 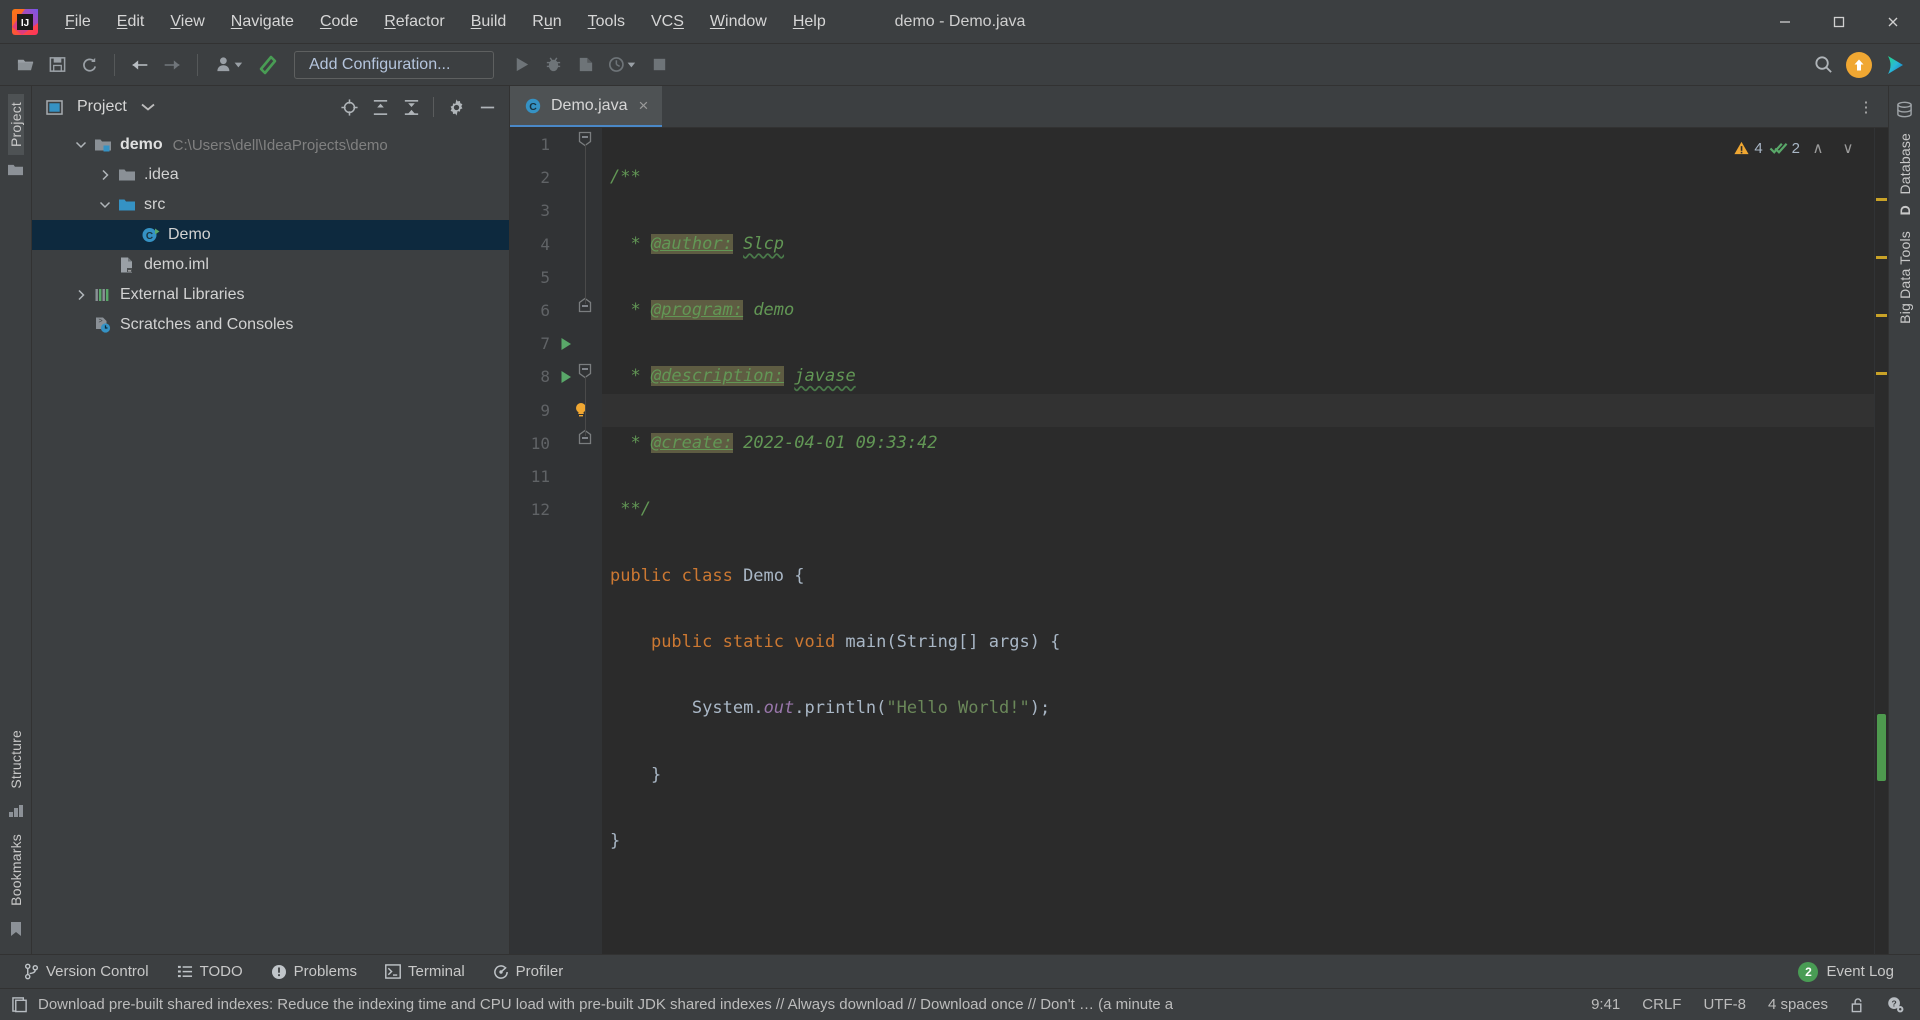 I want to click on menu-item-code: Code, so click(x=339, y=22).